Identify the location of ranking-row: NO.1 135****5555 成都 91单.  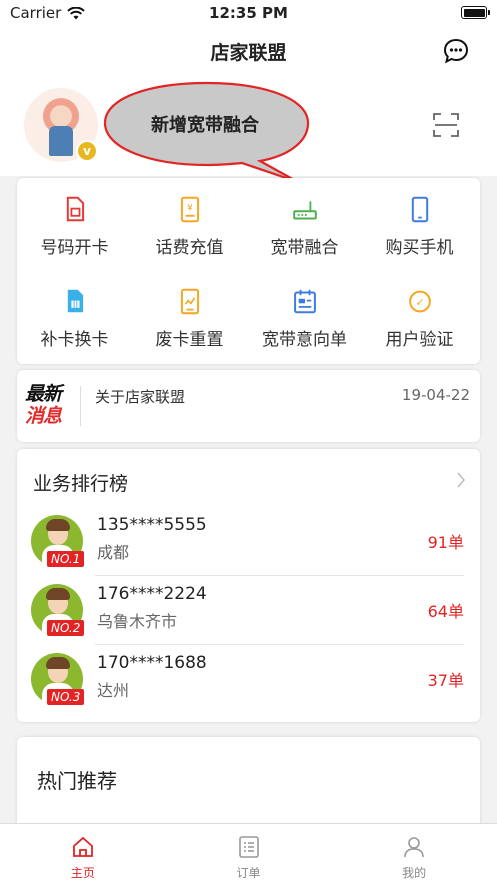
(248, 541).